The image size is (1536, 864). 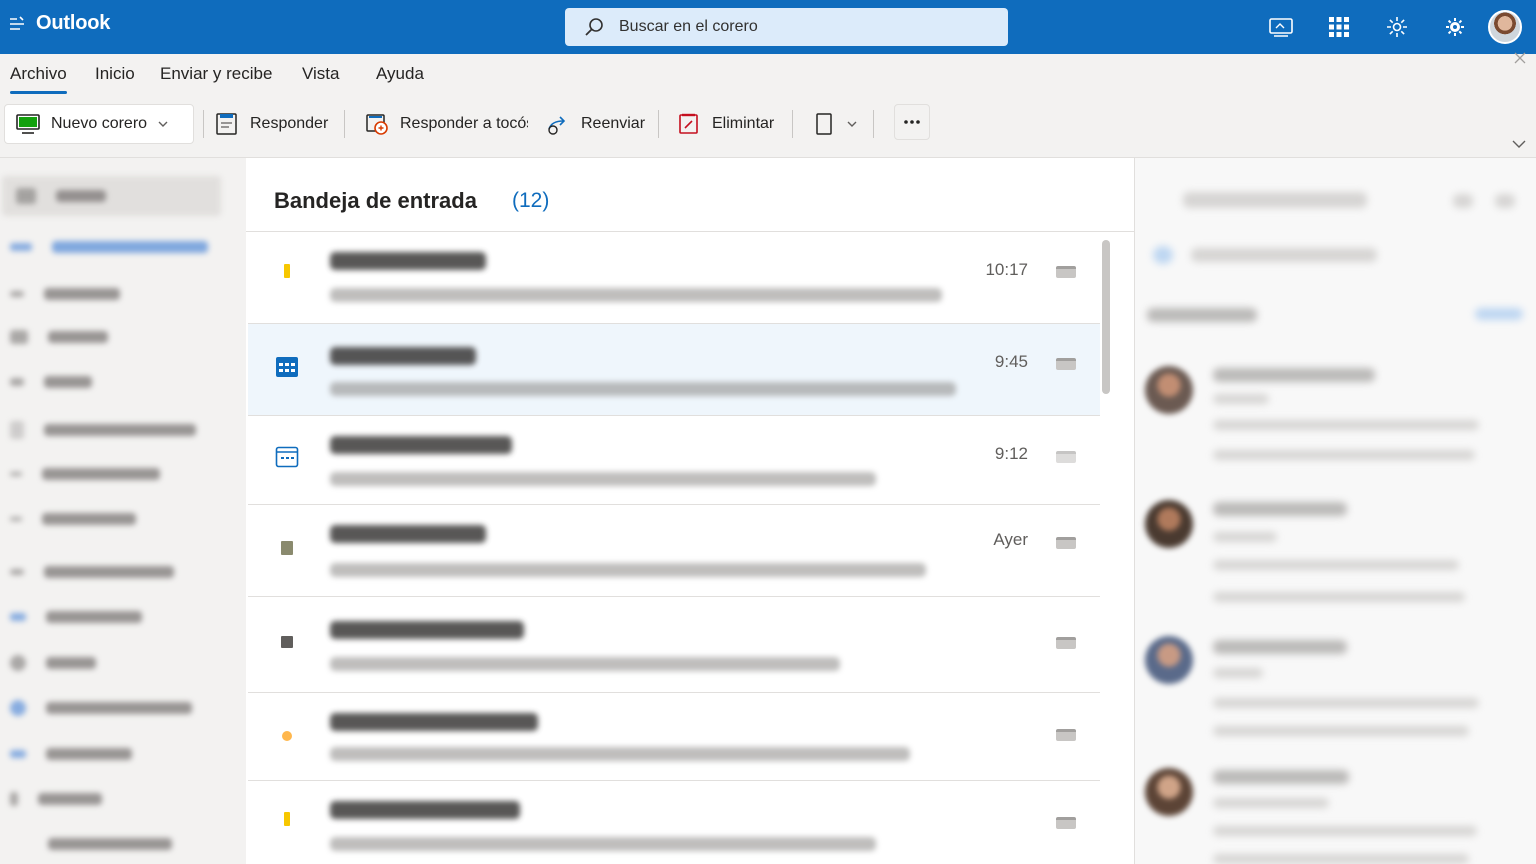 I want to click on note-icon, so click(x=287, y=548).